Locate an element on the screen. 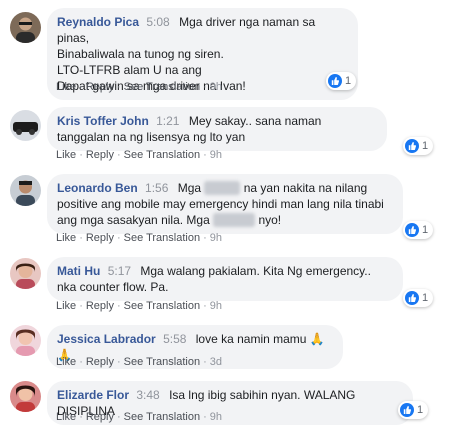 This screenshot has height=432, width=459. comment-text: Binabaliwala na tunog ng siren. is located at coordinates (140, 54).